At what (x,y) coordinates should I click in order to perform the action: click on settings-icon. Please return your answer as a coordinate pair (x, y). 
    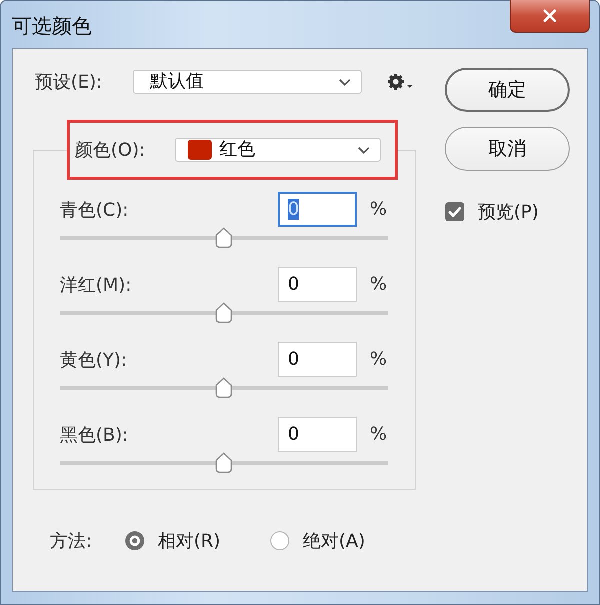
    Looking at the image, I should click on (401, 82).